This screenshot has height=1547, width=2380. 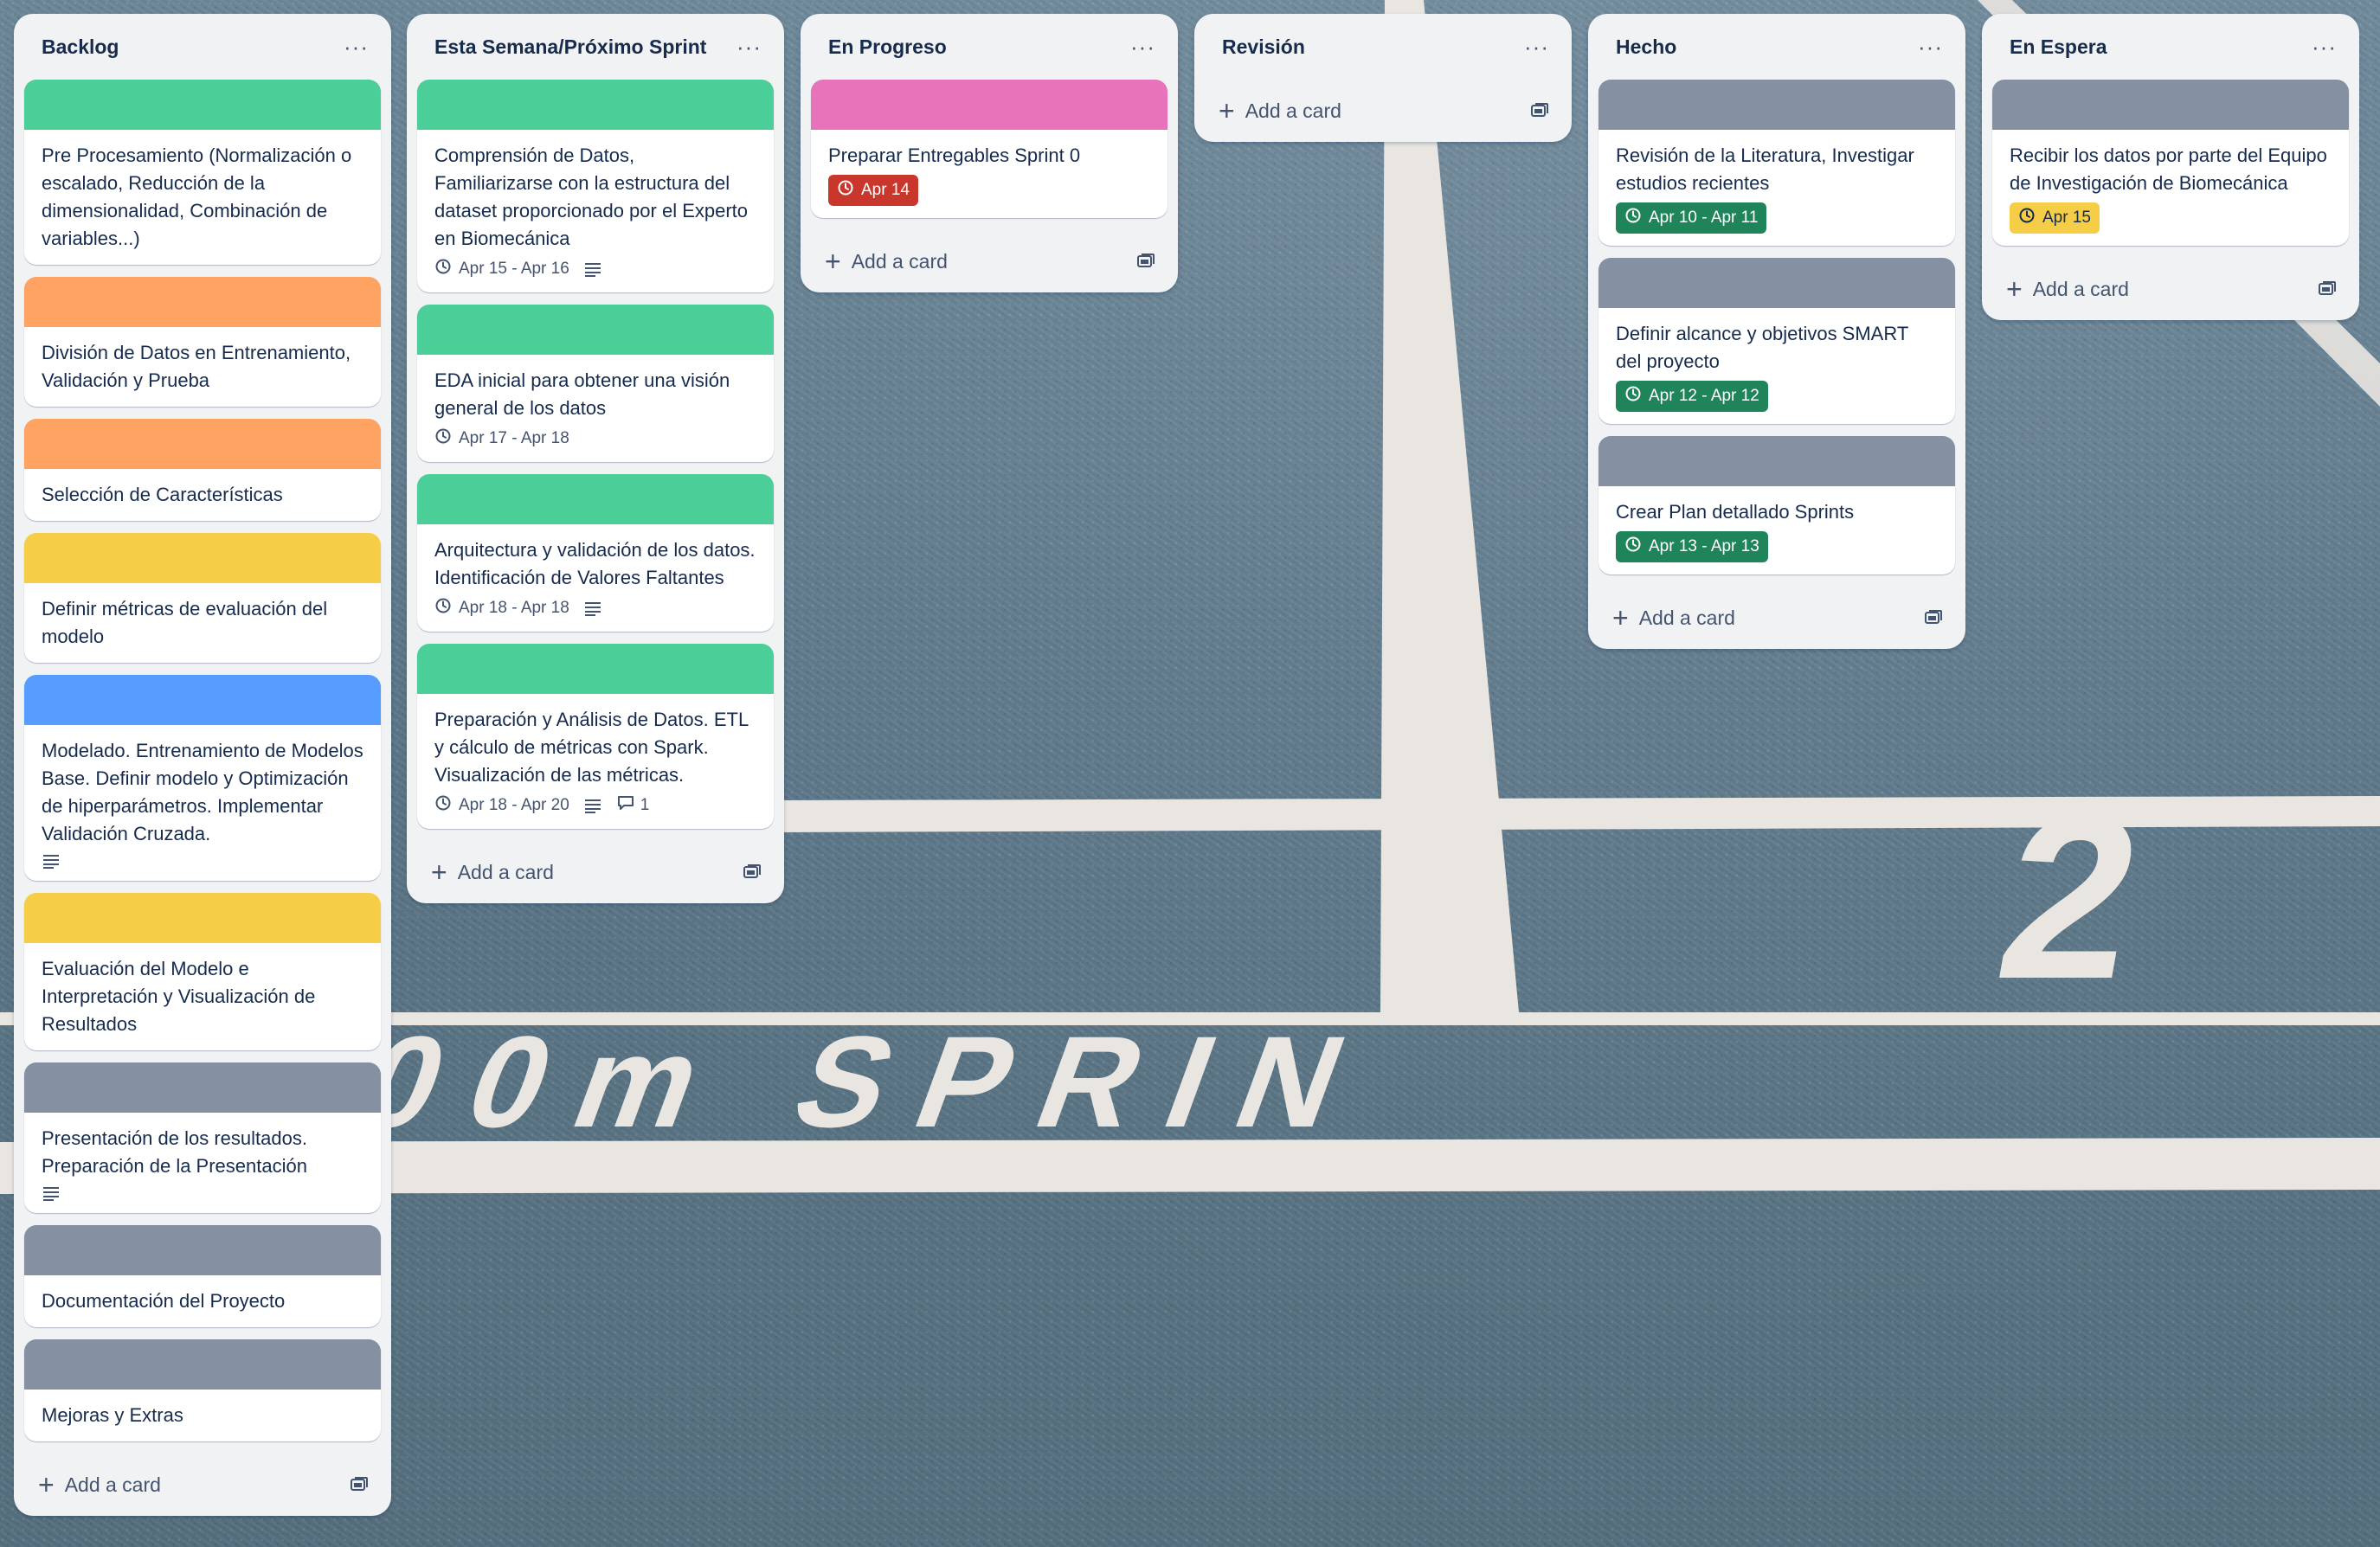 I want to click on due-date-badge: Apr 15 - Apr 16, so click(x=501, y=269).